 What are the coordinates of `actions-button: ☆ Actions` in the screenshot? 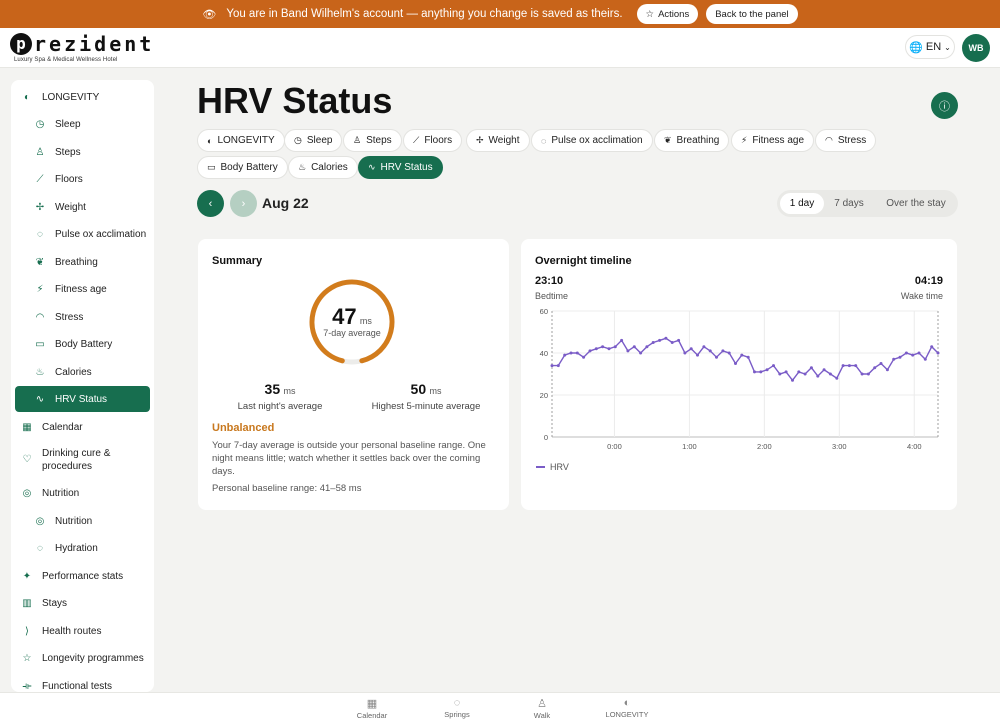 It's located at (667, 14).